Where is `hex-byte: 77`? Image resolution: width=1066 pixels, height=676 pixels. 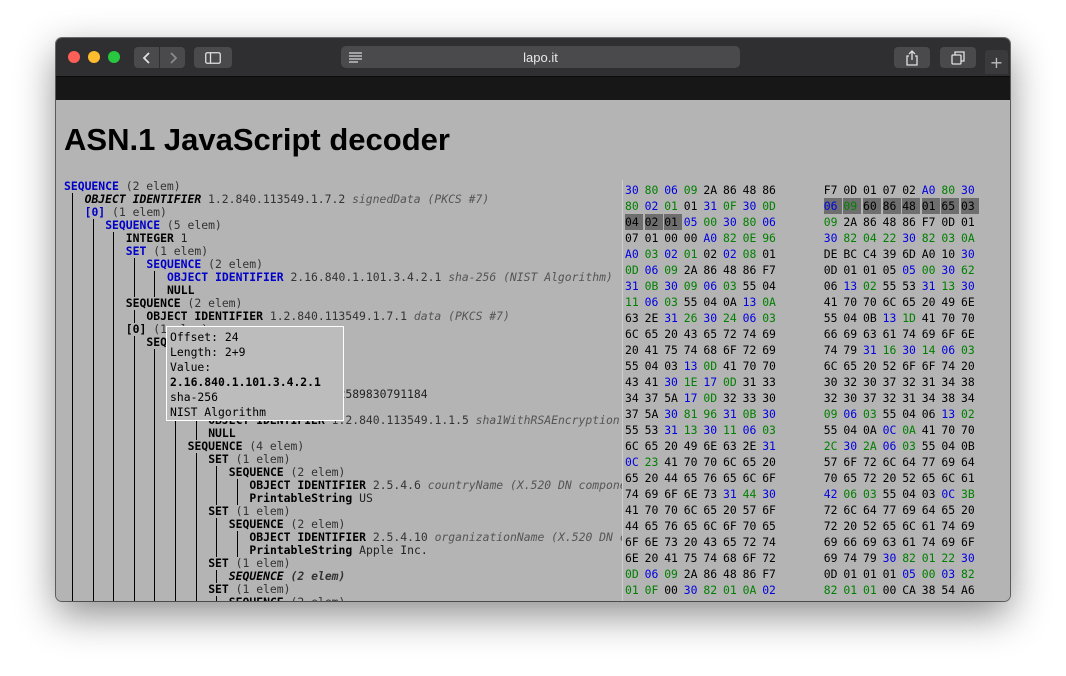 hex-byte: 77 is located at coordinates (931, 462).